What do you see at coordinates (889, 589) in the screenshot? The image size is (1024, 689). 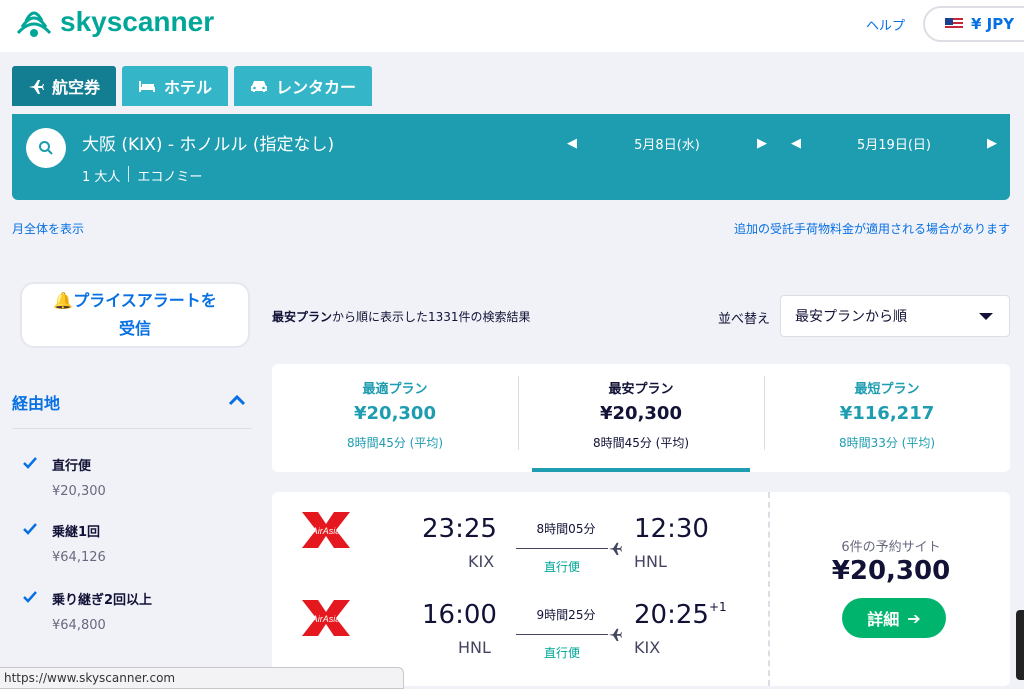 I see `price-panel: 6件の予約サイト ¥20,300 詳細 ➔` at bounding box center [889, 589].